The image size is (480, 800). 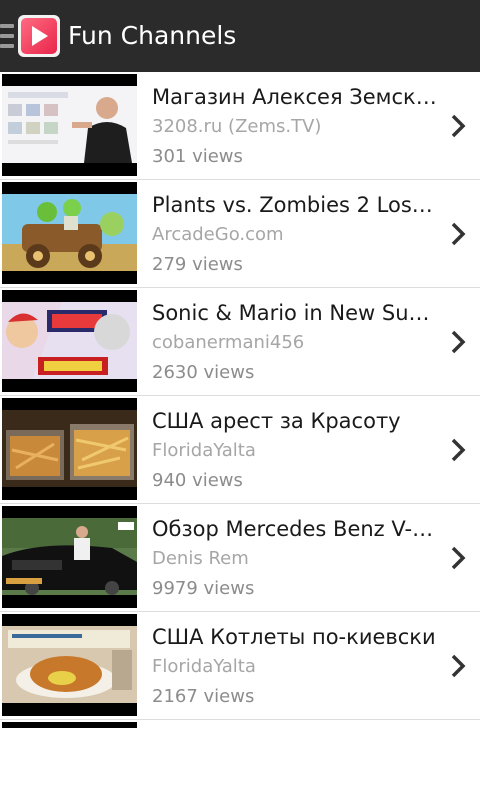 What do you see at coordinates (7, 36) in the screenshot?
I see `menu-icon` at bounding box center [7, 36].